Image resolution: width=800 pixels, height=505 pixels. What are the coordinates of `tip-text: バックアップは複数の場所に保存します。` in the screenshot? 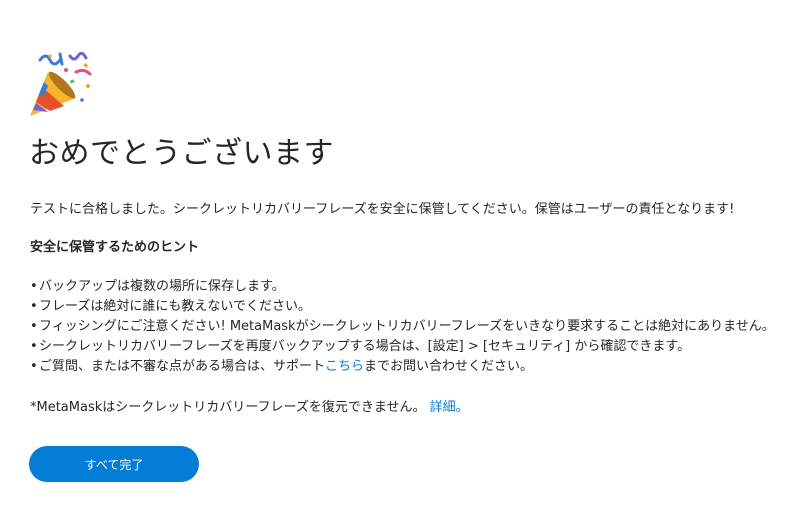 It's located at (162, 286).